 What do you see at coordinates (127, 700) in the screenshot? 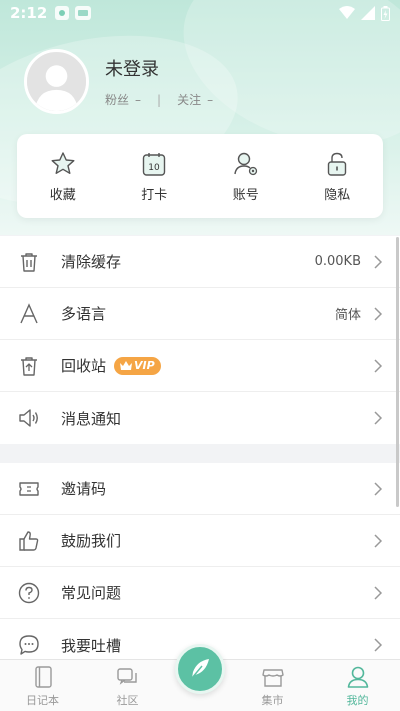
I see `nav-label: 社区` at bounding box center [127, 700].